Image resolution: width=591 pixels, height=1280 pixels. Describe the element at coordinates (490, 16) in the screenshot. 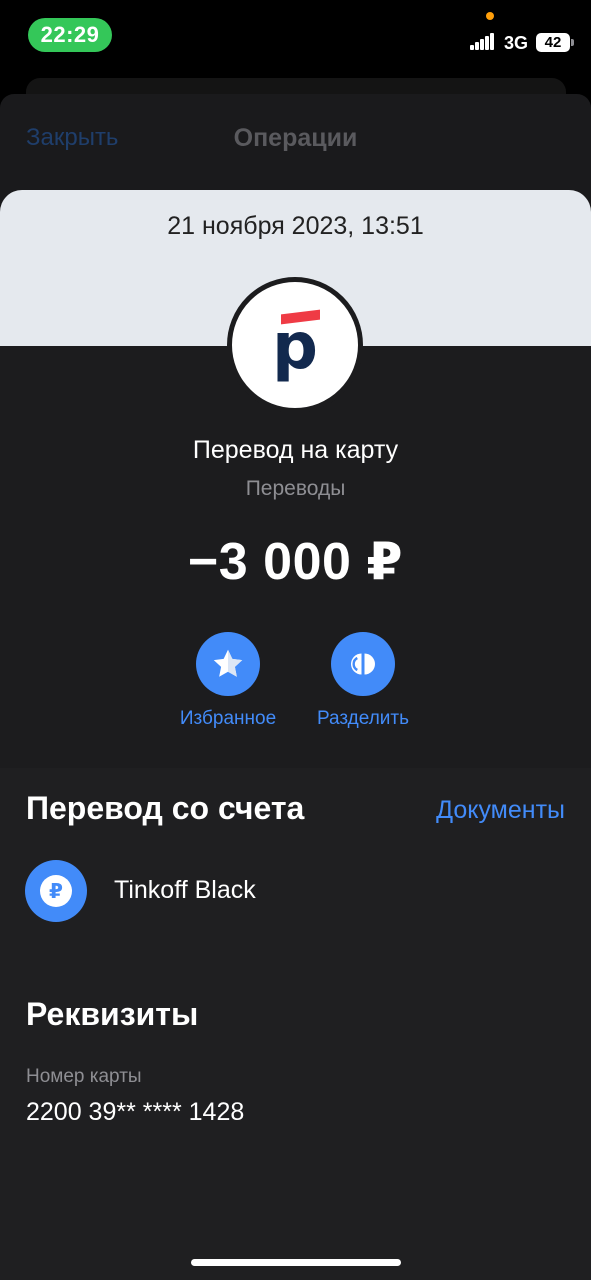

I see `privacy-indicator` at that location.